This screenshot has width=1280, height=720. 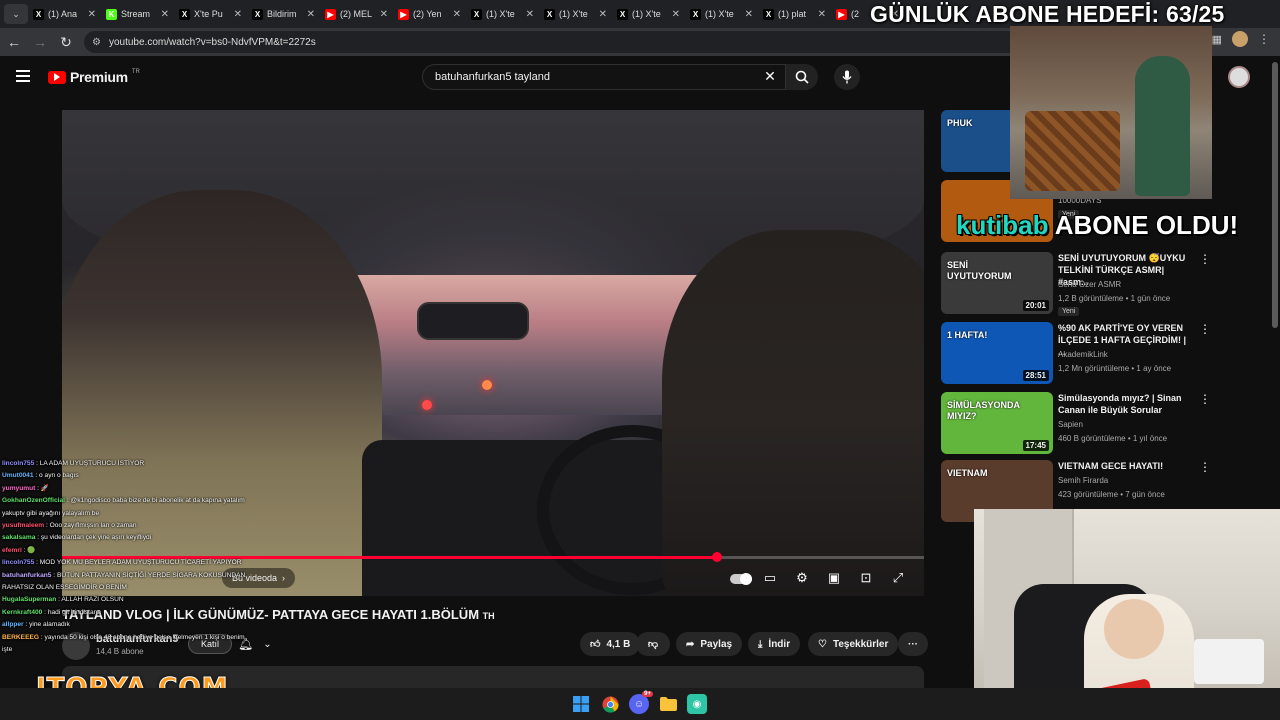 I want to click on browser-tab: ▶ (2) MEL ✕, so click(x=356, y=14).